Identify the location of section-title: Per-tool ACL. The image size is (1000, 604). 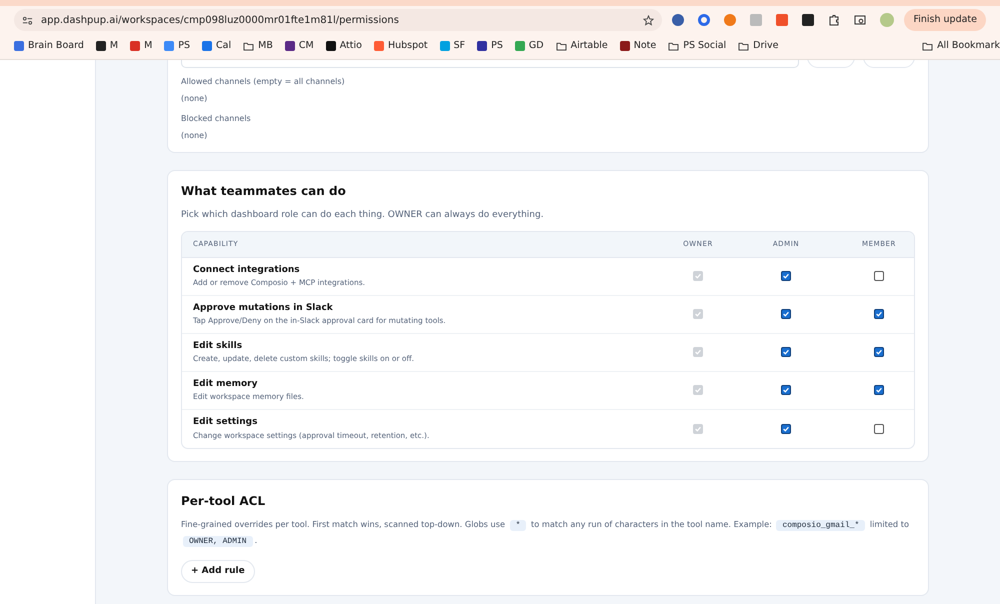
(223, 501).